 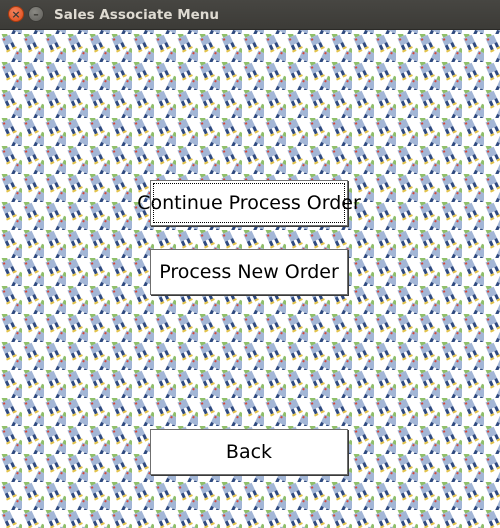 What do you see at coordinates (249, 203) in the screenshot?
I see `continue-process-order-button: Continue Process Order` at bounding box center [249, 203].